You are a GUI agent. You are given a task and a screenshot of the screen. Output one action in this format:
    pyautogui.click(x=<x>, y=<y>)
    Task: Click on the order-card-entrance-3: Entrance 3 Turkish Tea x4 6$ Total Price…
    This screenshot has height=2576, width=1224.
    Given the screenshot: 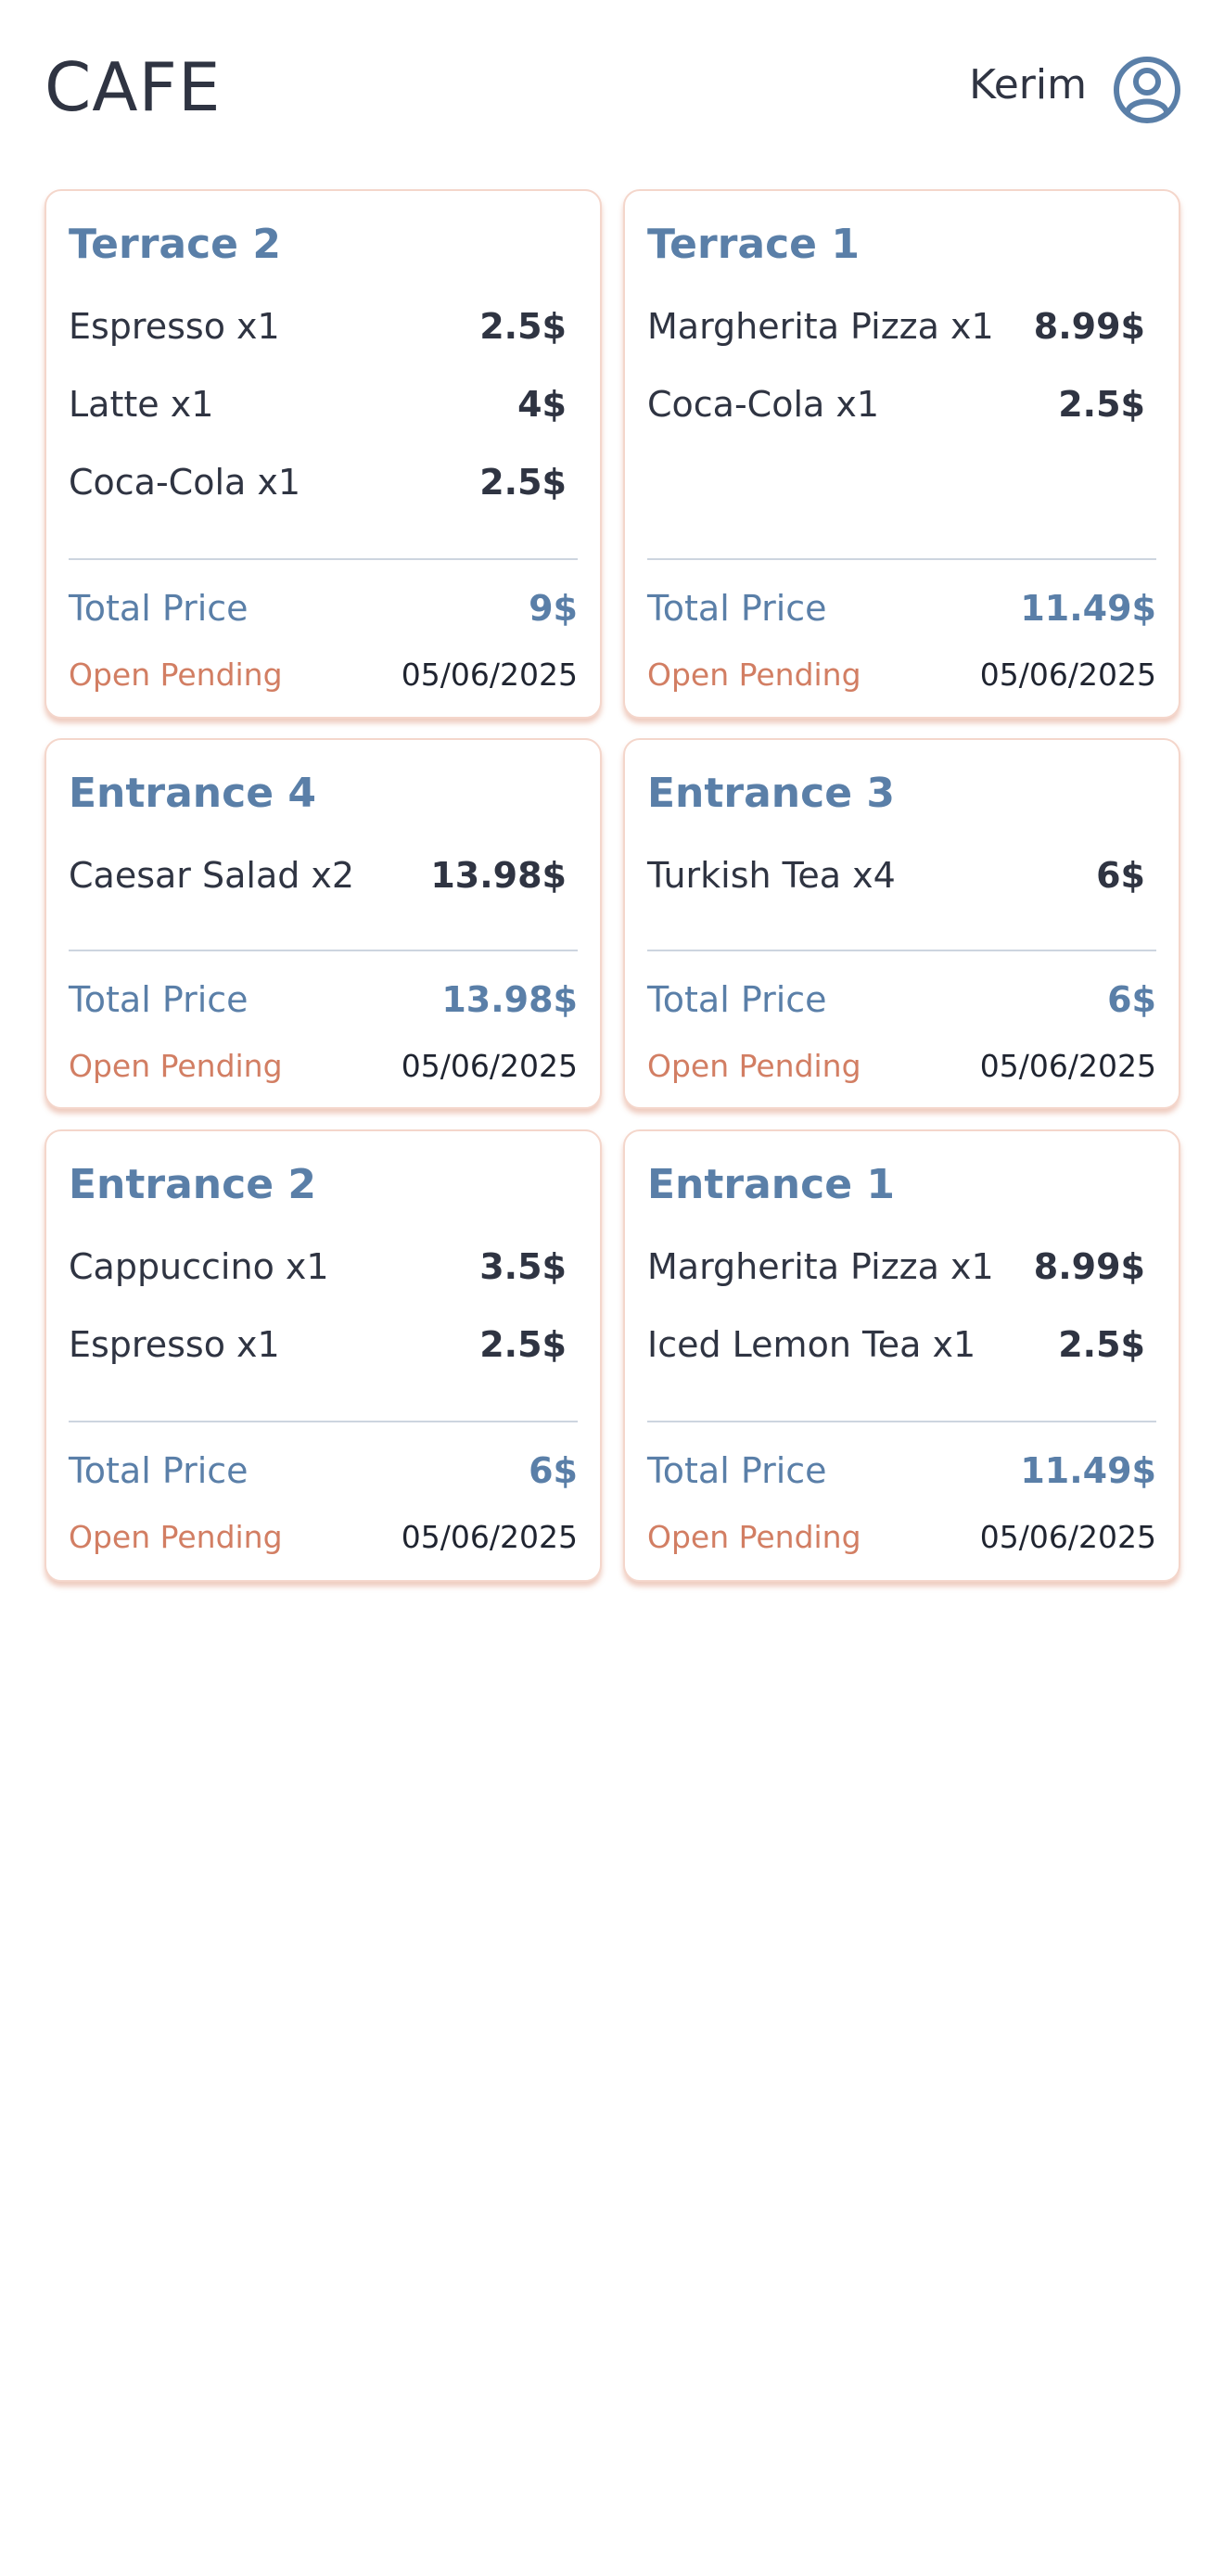 What is the action you would take?
    pyautogui.click(x=901, y=923)
    